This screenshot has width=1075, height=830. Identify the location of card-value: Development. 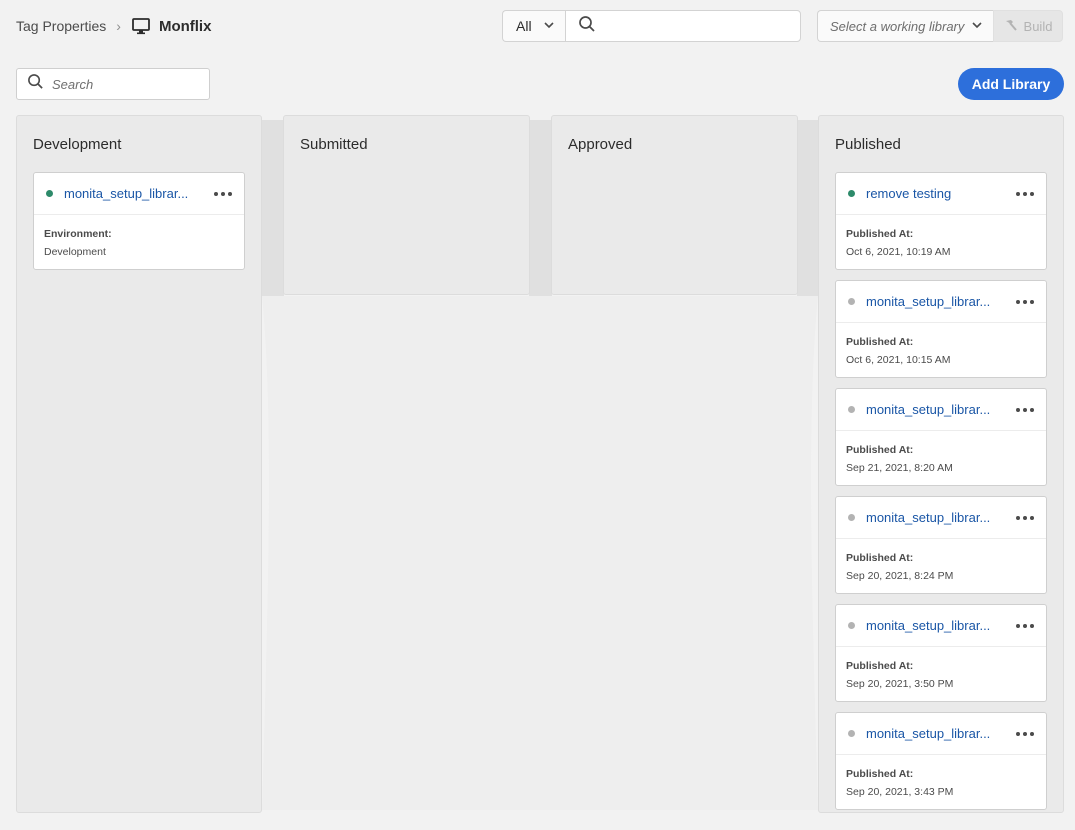
(75, 252).